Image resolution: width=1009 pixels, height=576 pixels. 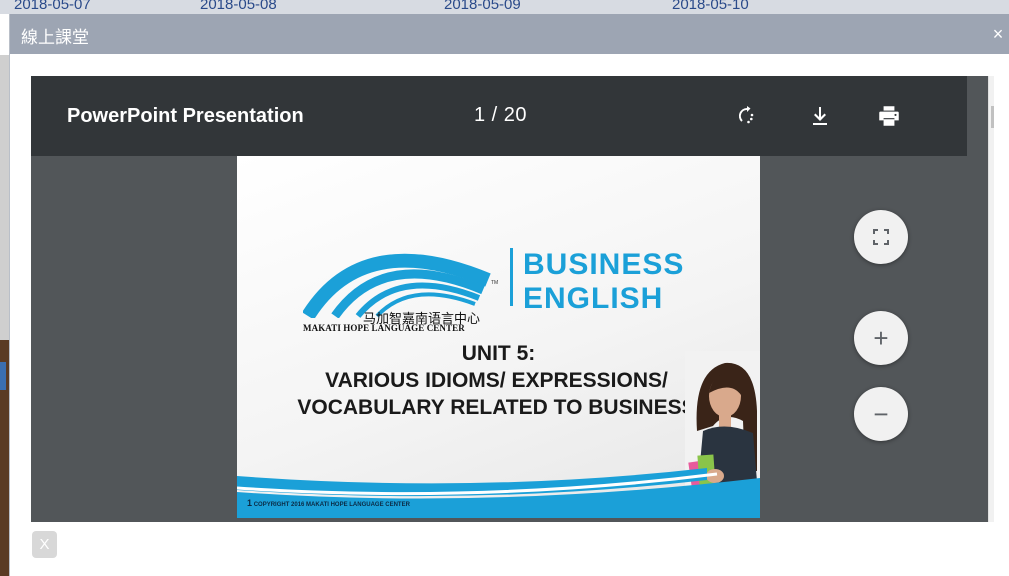 What do you see at coordinates (991, 508) in the screenshot?
I see `scroll-down-button` at bounding box center [991, 508].